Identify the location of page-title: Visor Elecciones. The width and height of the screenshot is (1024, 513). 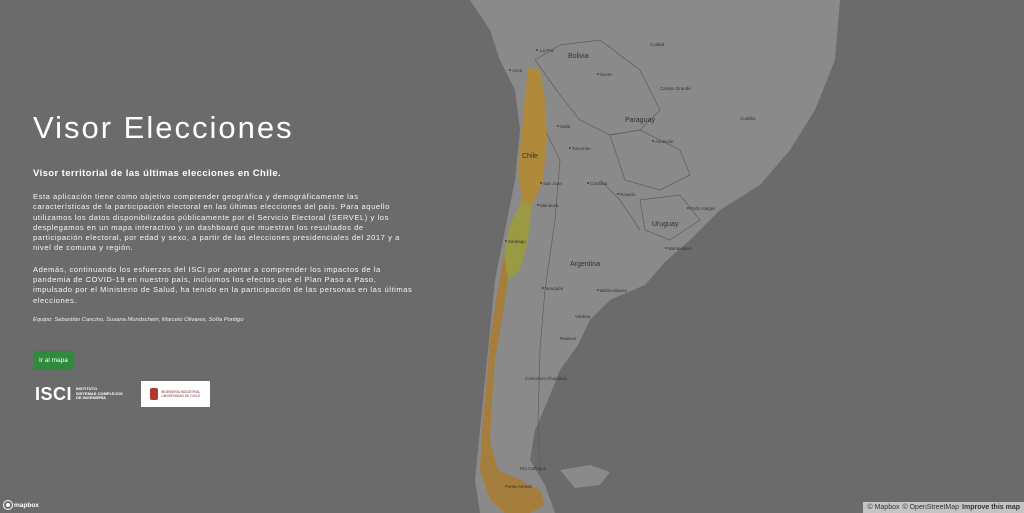
(163, 127).